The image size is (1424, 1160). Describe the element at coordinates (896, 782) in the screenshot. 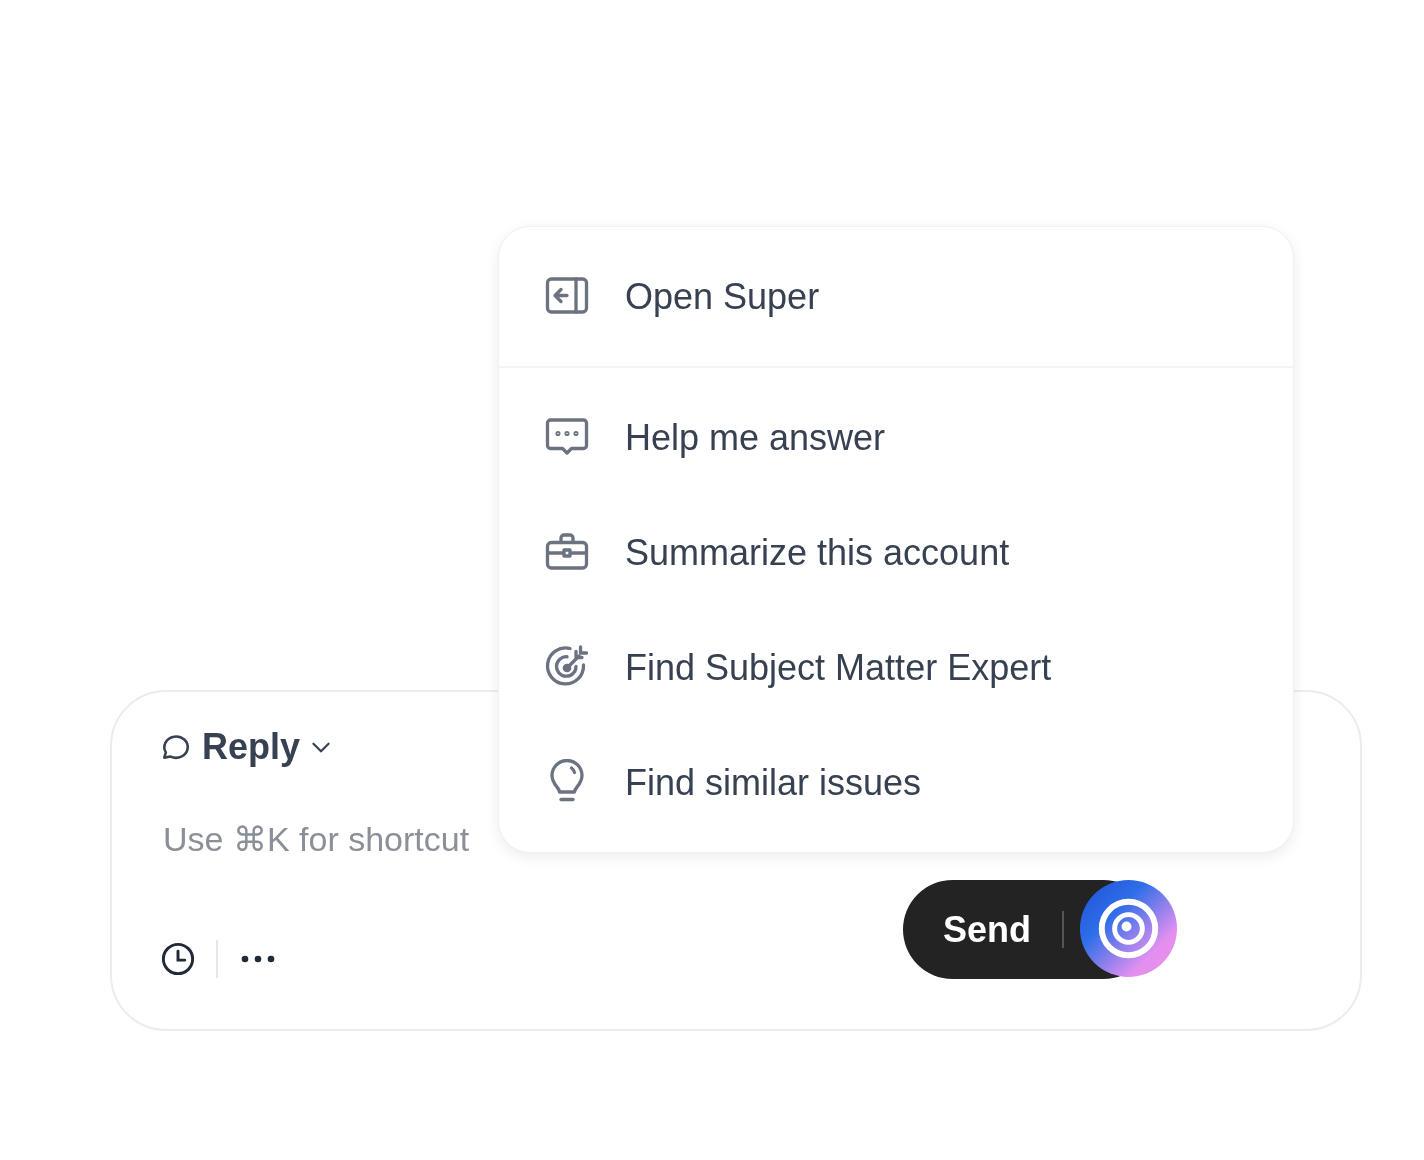

I see `menu-item: Find similar issues` at that location.